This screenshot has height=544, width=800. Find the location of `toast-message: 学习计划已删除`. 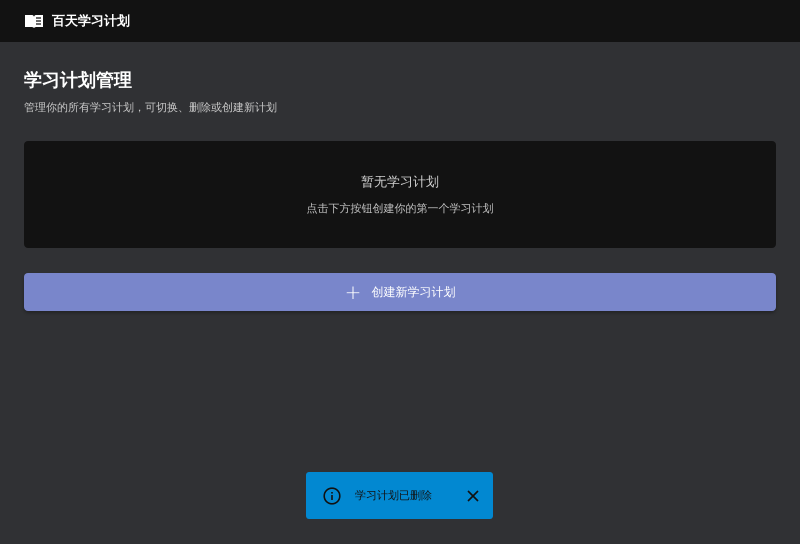

toast-message: 学习计划已删除 is located at coordinates (394, 495).